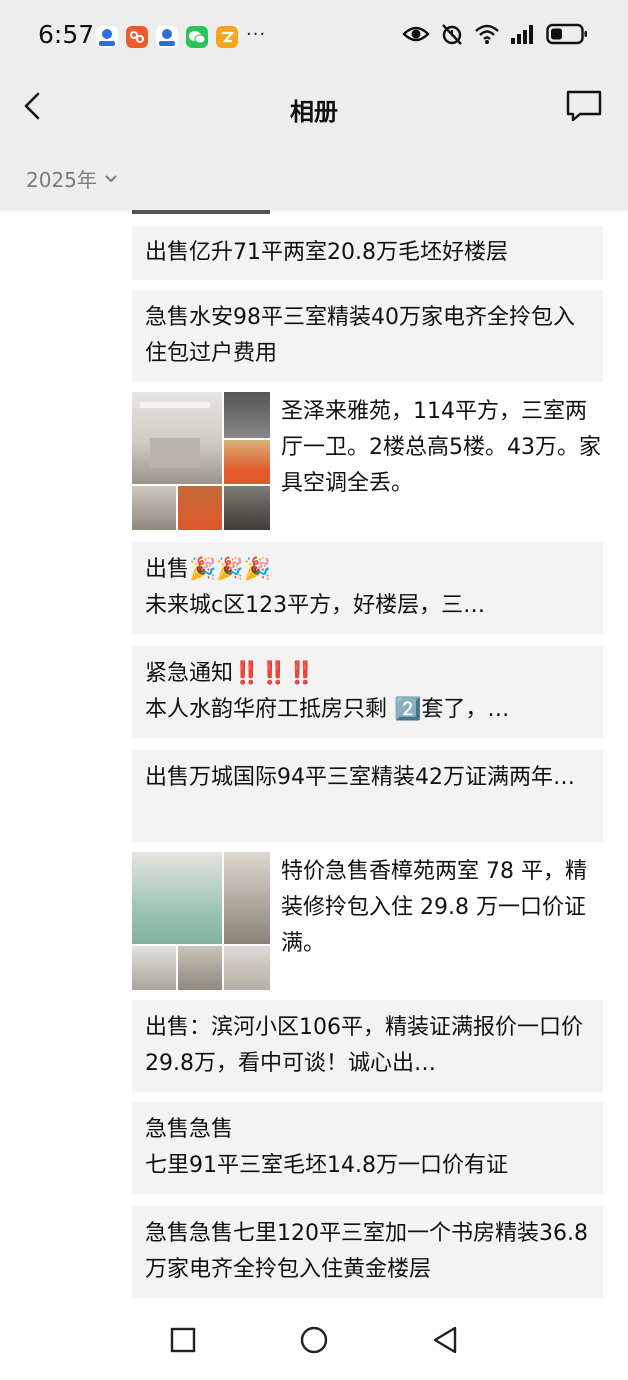  I want to click on system-navigation-bar, so click(314, 1340).